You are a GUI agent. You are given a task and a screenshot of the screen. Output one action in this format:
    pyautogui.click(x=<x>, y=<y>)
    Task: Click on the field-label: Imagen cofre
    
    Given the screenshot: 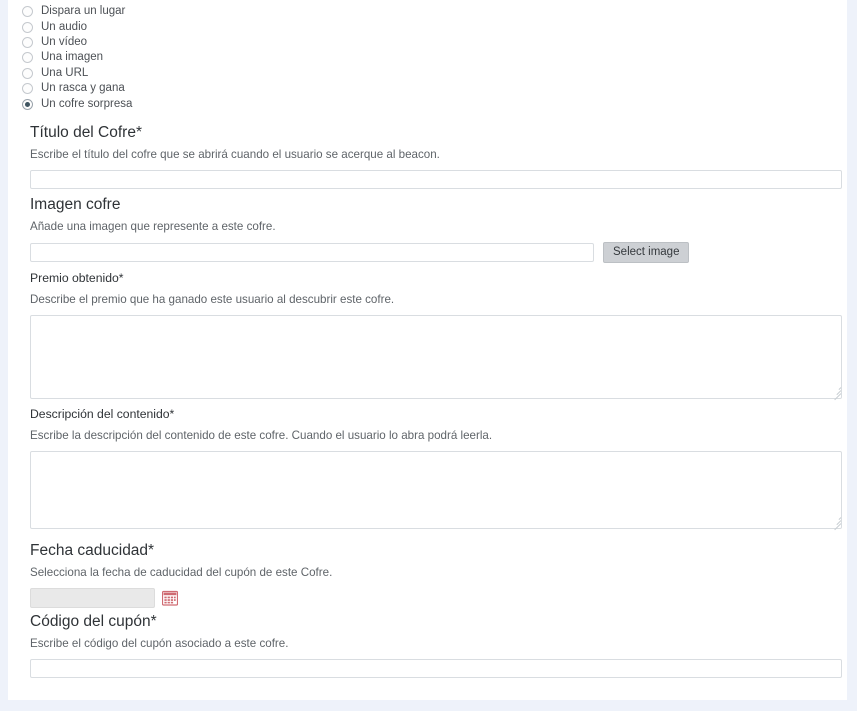 What is the action you would take?
    pyautogui.click(x=75, y=204)
    